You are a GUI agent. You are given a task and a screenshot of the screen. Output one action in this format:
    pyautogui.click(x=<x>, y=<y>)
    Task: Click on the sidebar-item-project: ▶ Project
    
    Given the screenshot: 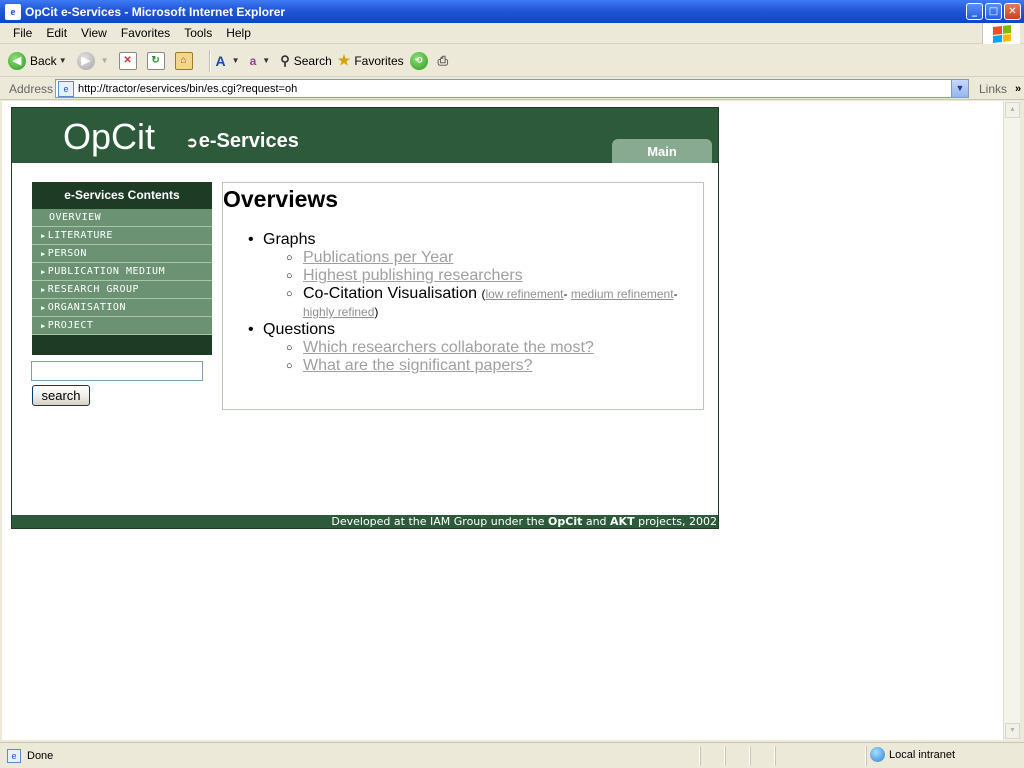 What is the action you would take?
    pyautogui.click(x=122, y=326)
    